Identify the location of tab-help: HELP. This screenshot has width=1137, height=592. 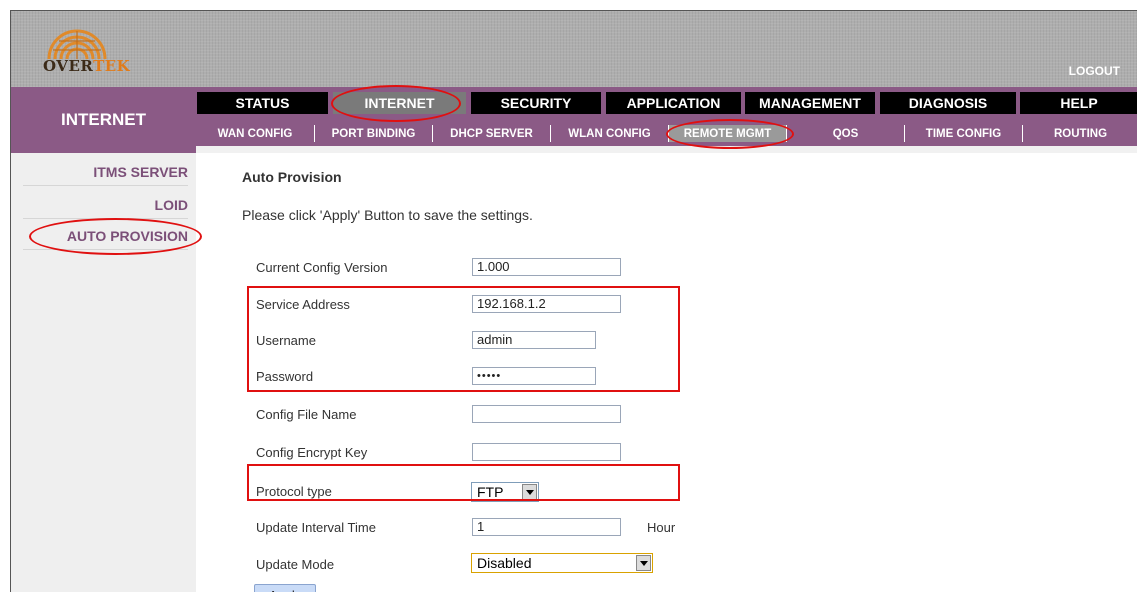
(1078, 103).